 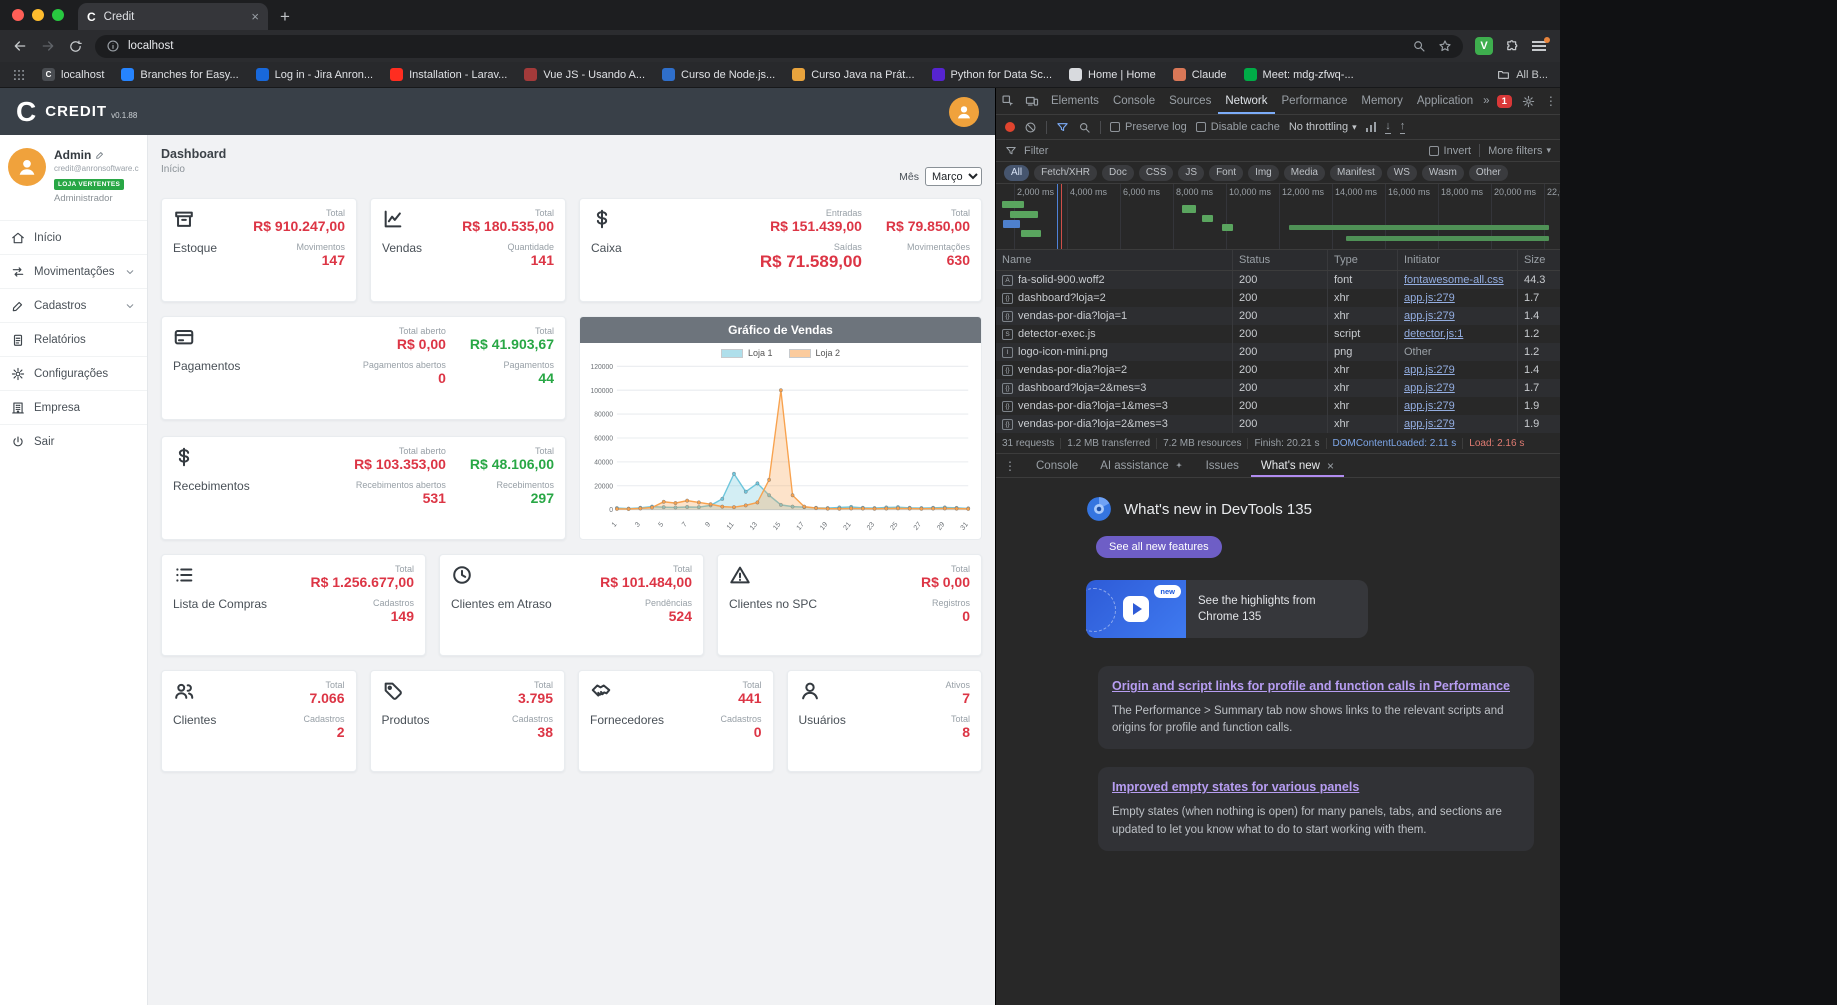 What do you see at coordinates (1075, 101) in the screenshot?
I see `devtools-tab: Elements` at bounding box center [1075, 101].